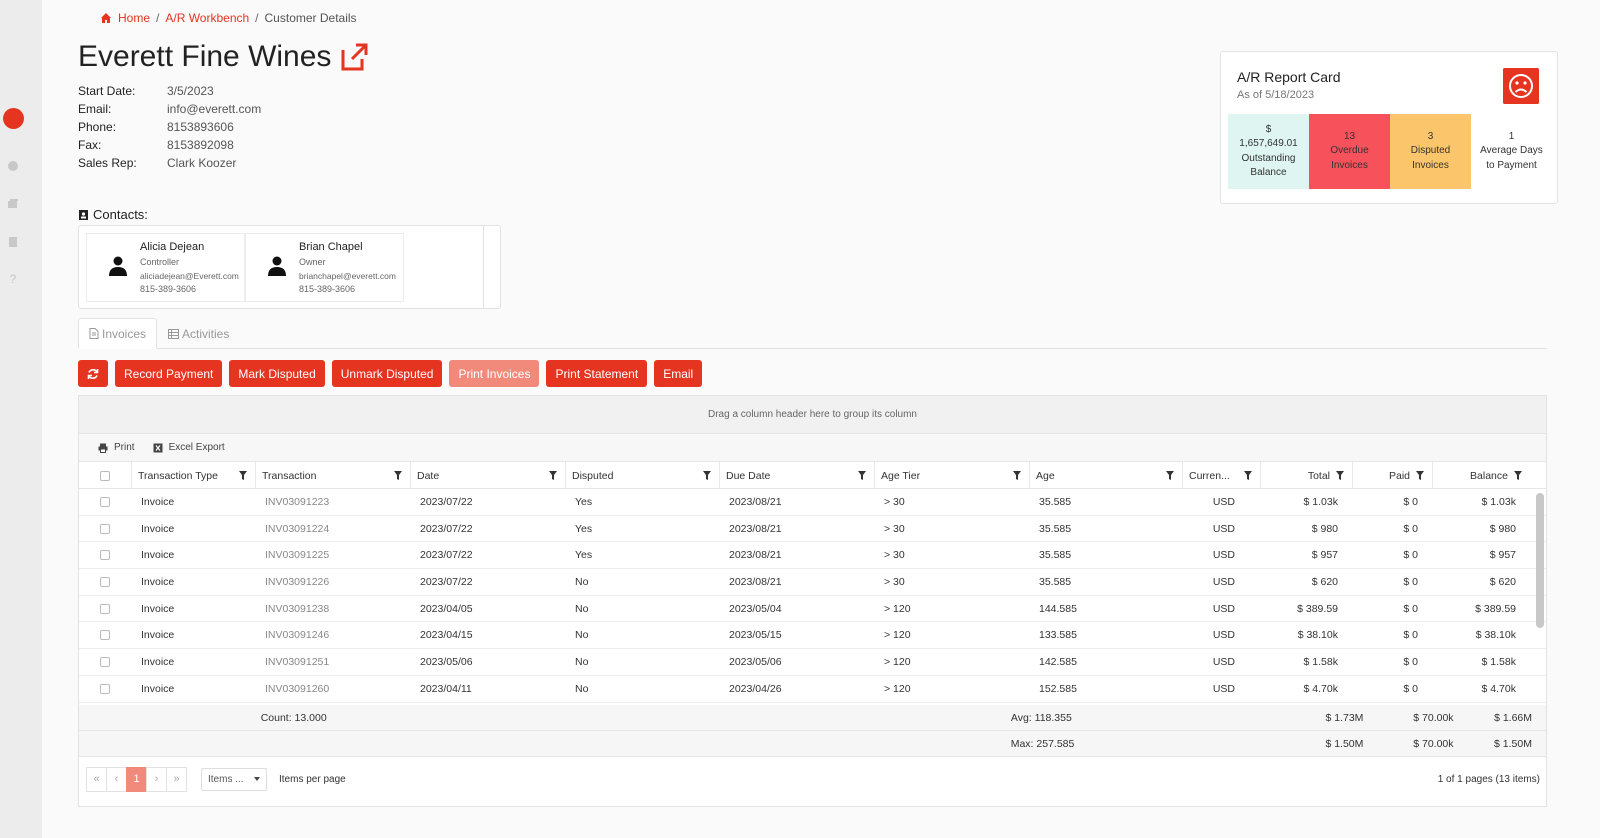 This screenshot has width=1600, height=838. Describe the element at coordinates (176, 779) in the screenshot. I see `last-page-button: »` at that location.